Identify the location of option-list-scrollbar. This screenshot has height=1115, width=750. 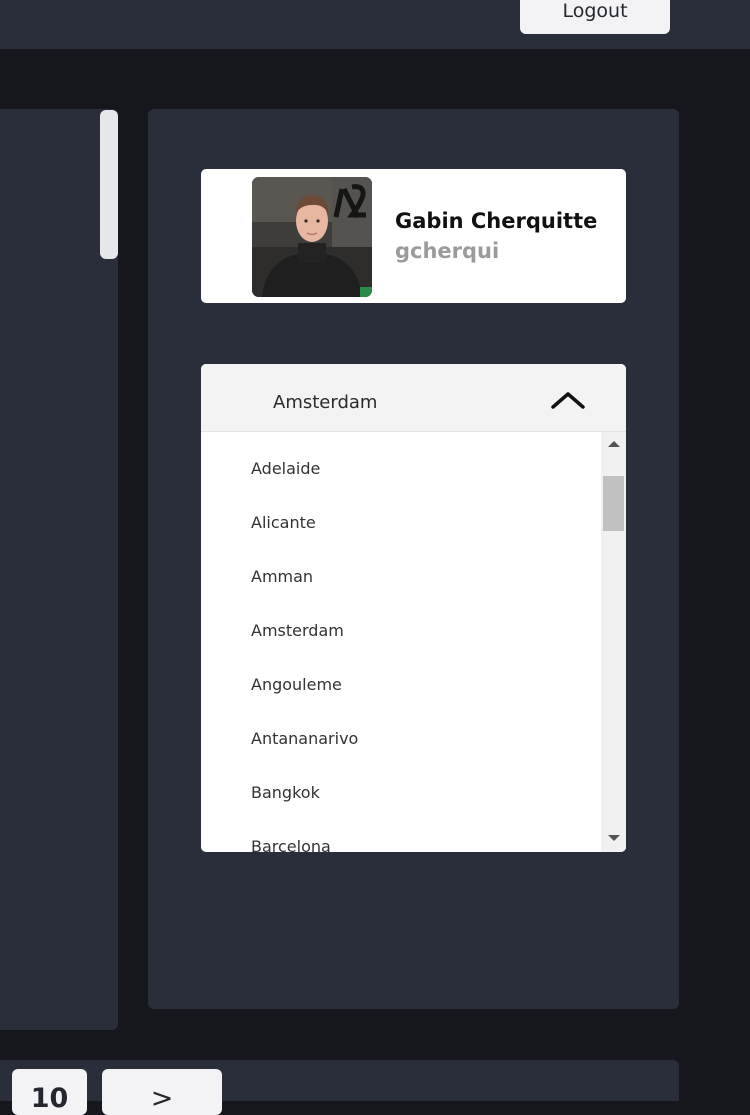
(613, 642).